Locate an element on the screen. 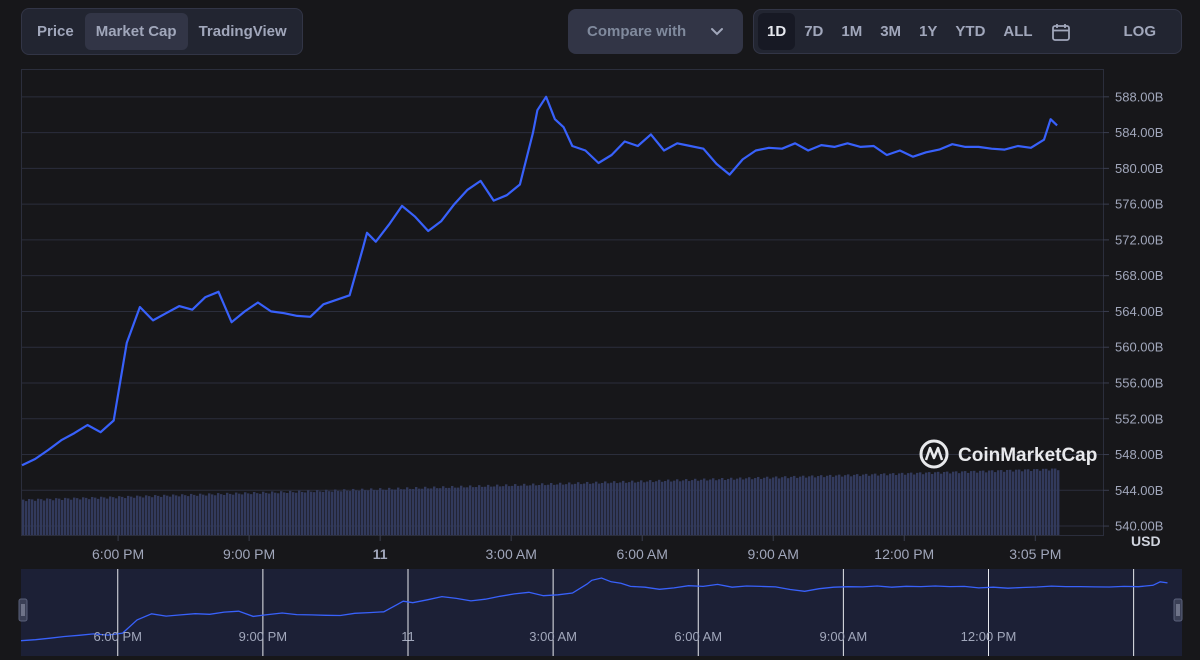  navigator-tick-label: 6:00 AM is located at coordinates (698, 636).